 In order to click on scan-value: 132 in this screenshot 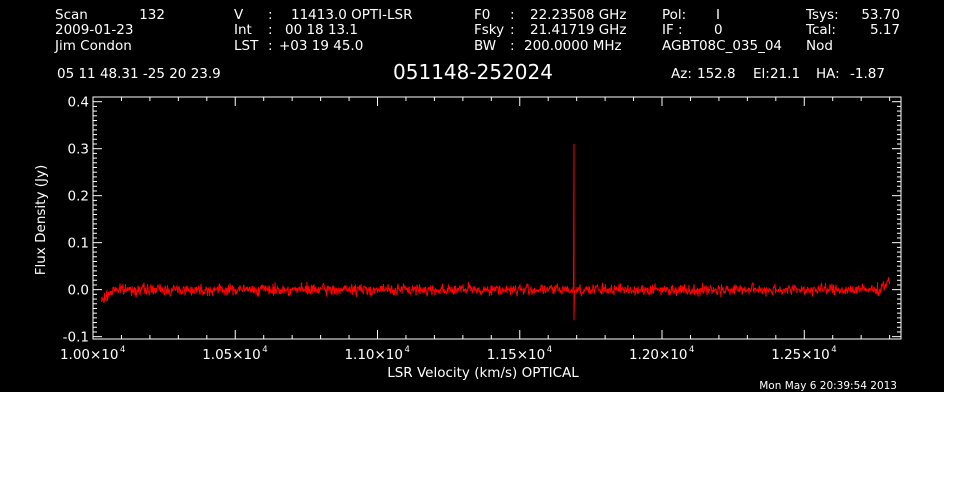, I will do `click(152, 15)`.